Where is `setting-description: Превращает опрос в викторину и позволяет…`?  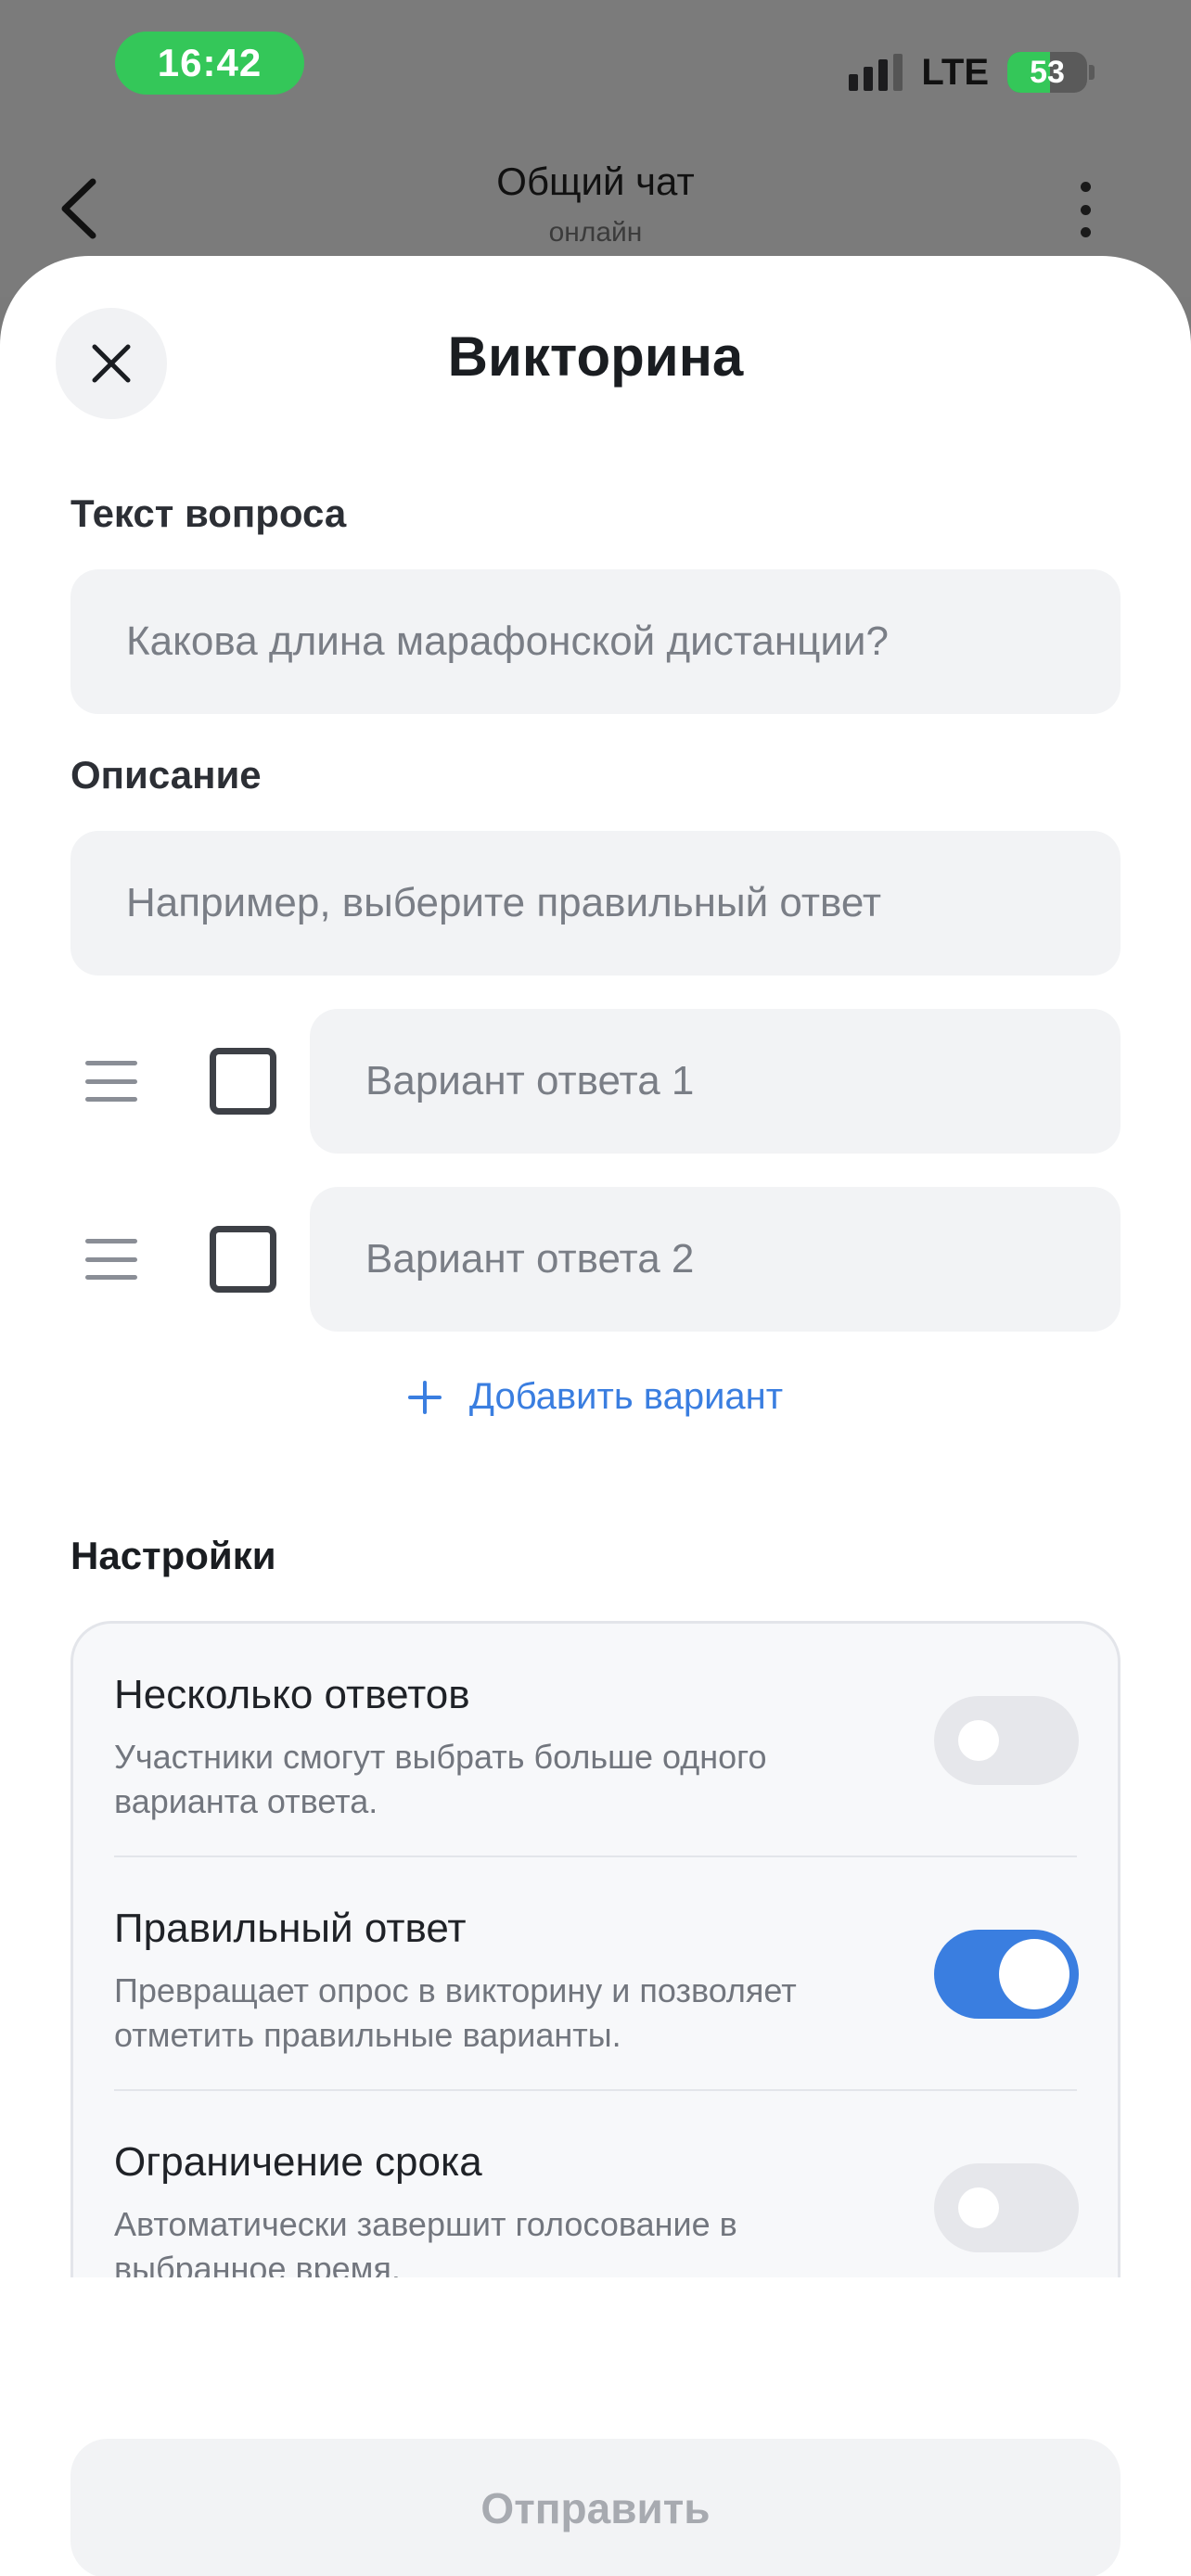 setting-description: Превращает опрос в викторину и позволяет… is located at coordinates (455, 2012).